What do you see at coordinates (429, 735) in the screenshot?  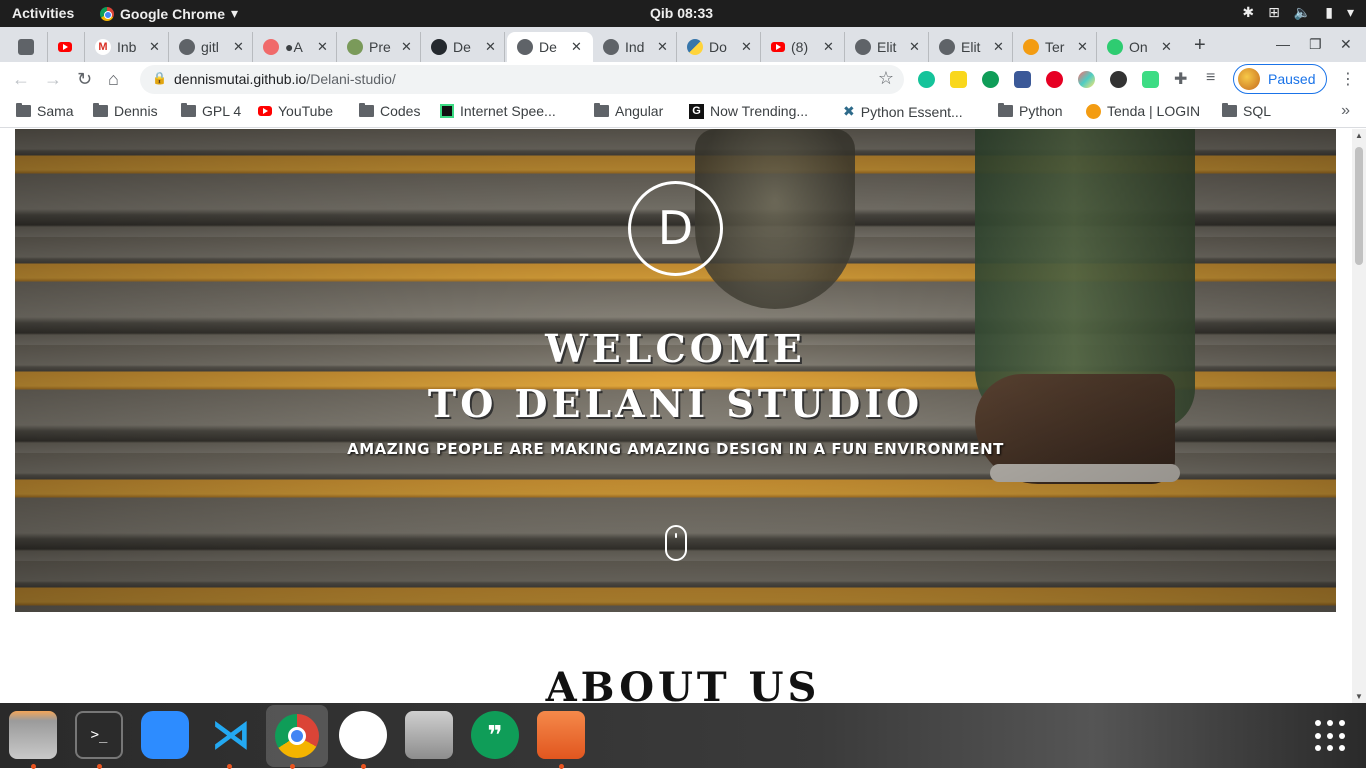 I see `camera-app-icon` at bounding box center [429, 735].